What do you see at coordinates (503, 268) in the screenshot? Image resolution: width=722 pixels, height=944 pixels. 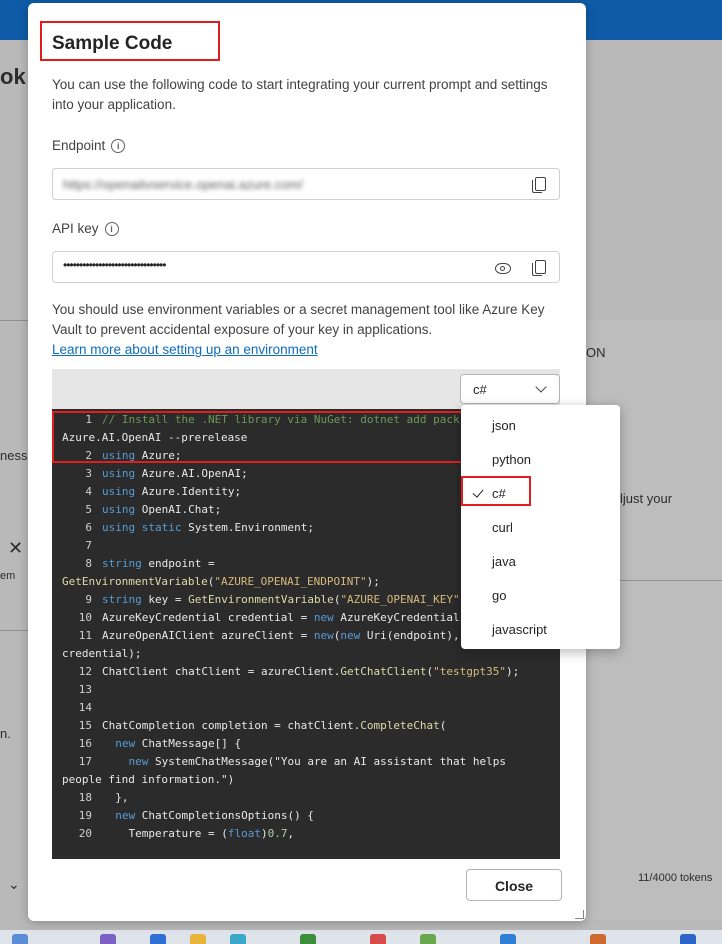 I see `show-key-eye-icon` at bounding box center [503, 268].